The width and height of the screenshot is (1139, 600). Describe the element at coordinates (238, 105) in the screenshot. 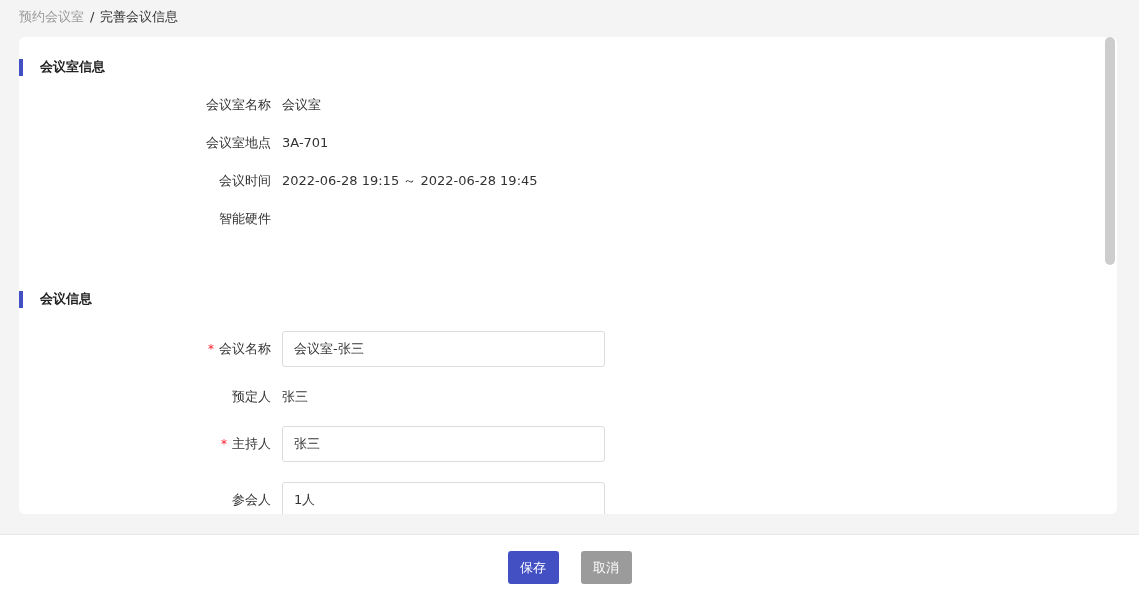

I see `field-label: 会议室名称` at that location.